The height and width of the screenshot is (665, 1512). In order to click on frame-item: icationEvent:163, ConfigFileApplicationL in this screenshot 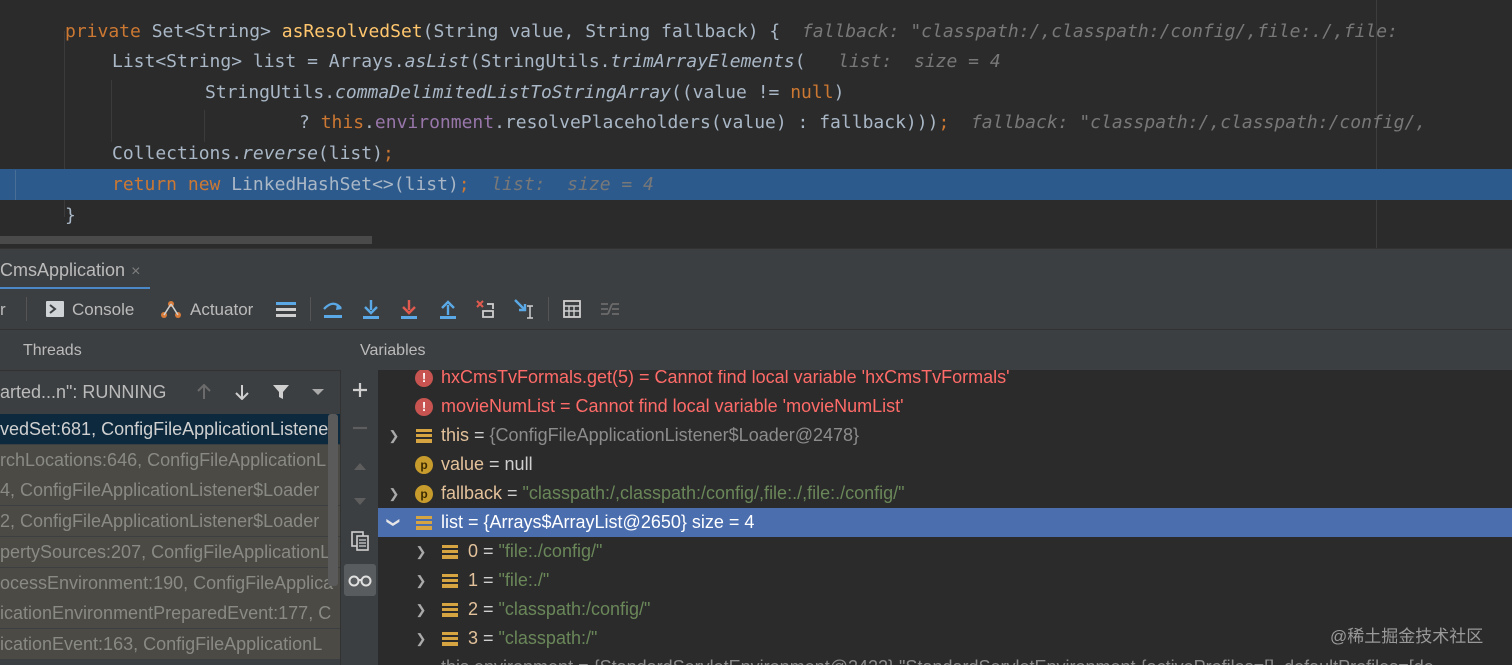, I will do `click(170, 644)`.